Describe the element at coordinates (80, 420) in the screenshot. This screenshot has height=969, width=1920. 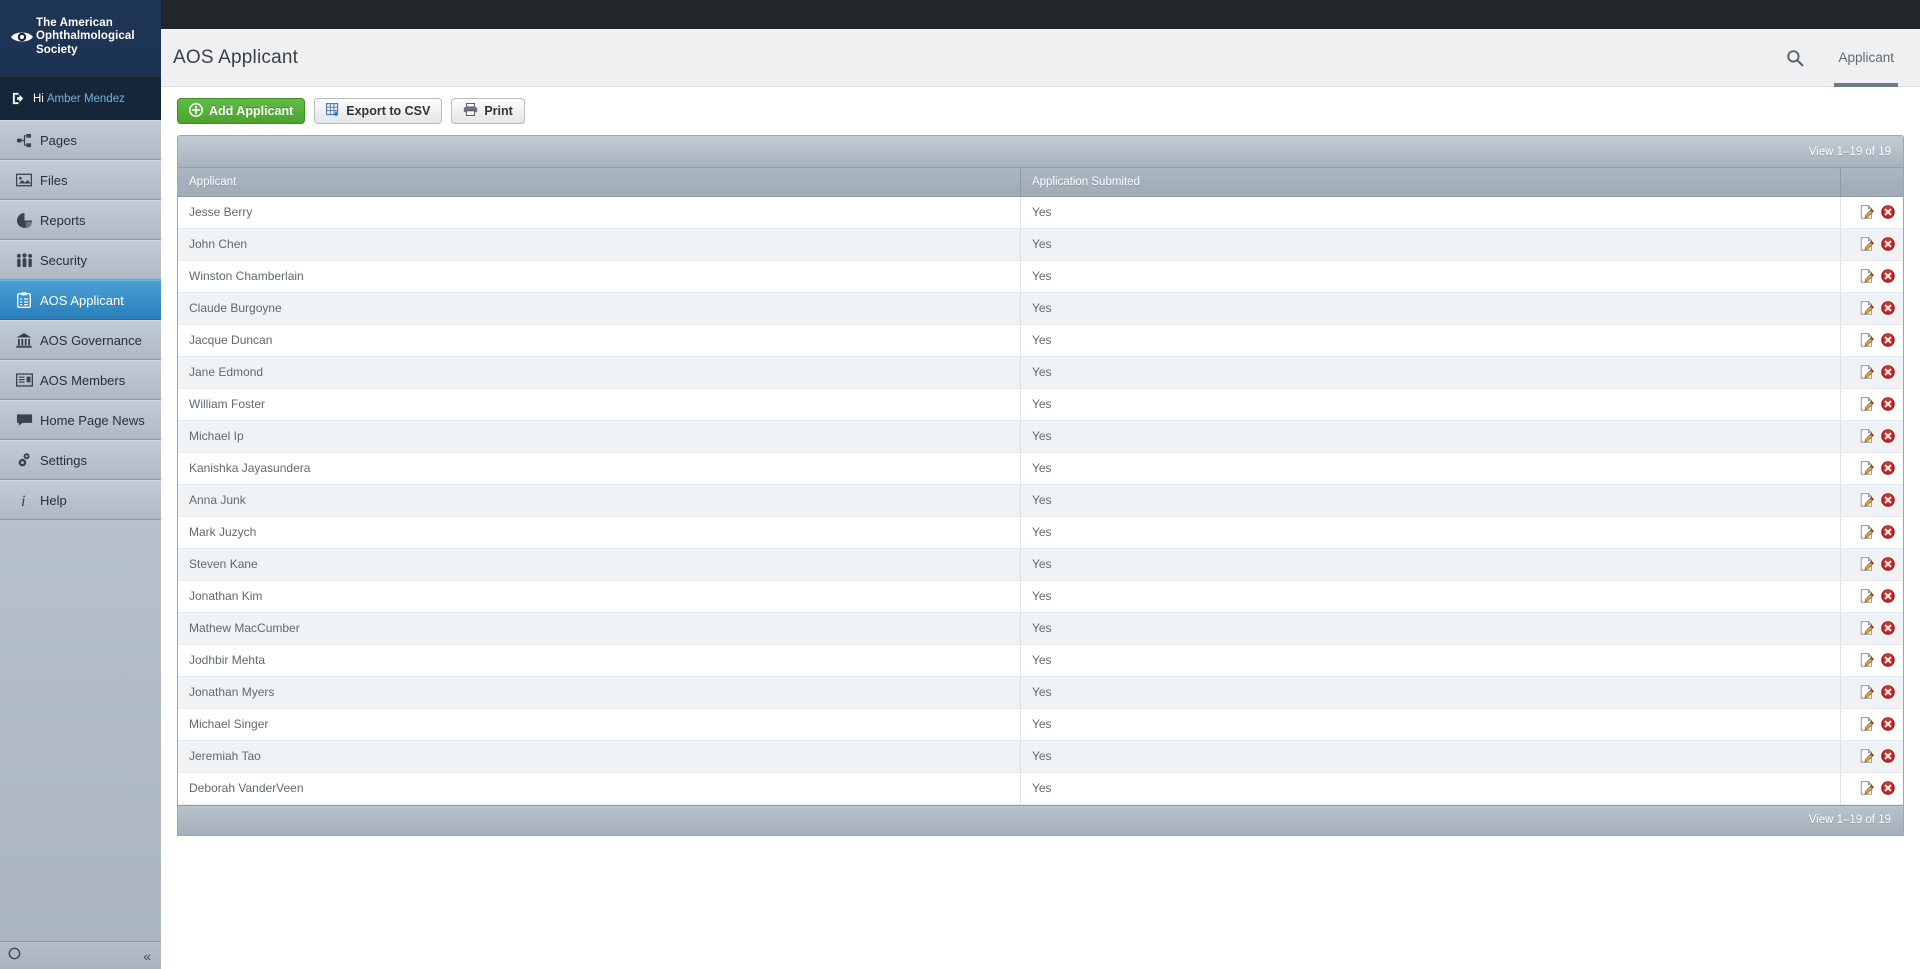
I see `sidebar-item-home-page-news: Home Page News` at that location.